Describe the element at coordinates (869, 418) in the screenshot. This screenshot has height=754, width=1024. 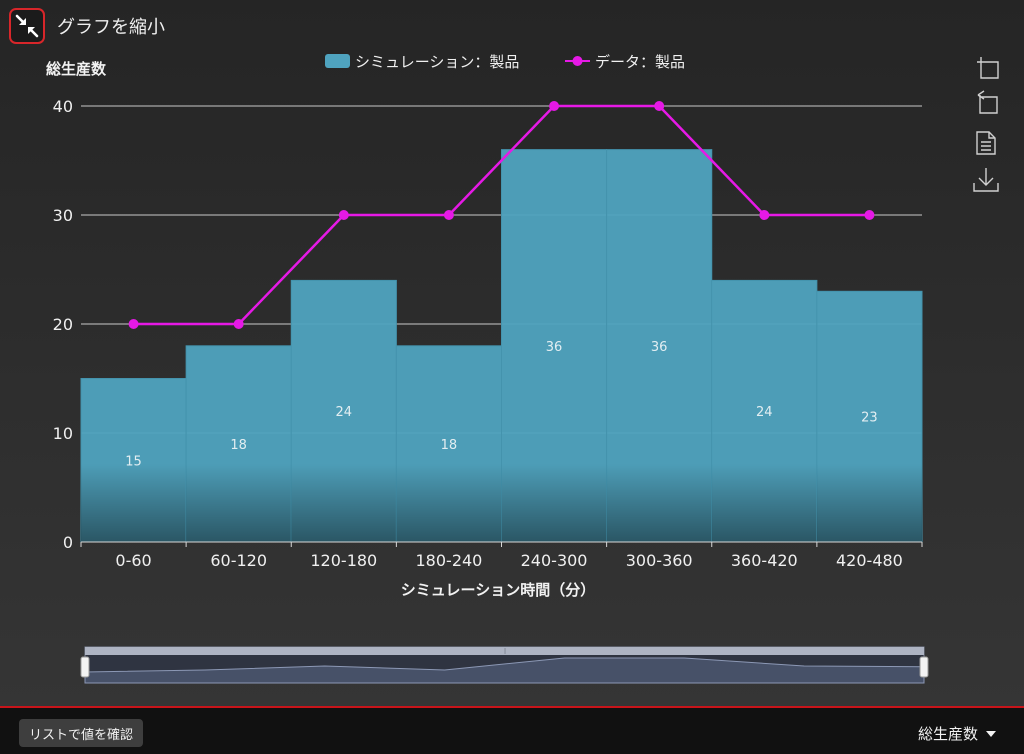
I see `bar-data-label: 23` at that location.